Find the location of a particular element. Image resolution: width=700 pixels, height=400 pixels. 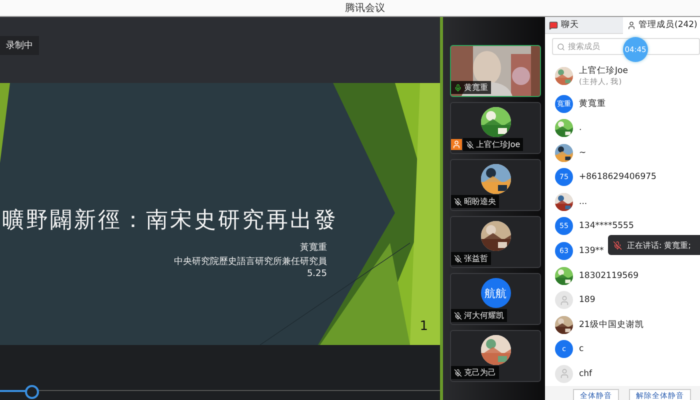

video-tile: 克己为己 is located at coordinates (495, 356).